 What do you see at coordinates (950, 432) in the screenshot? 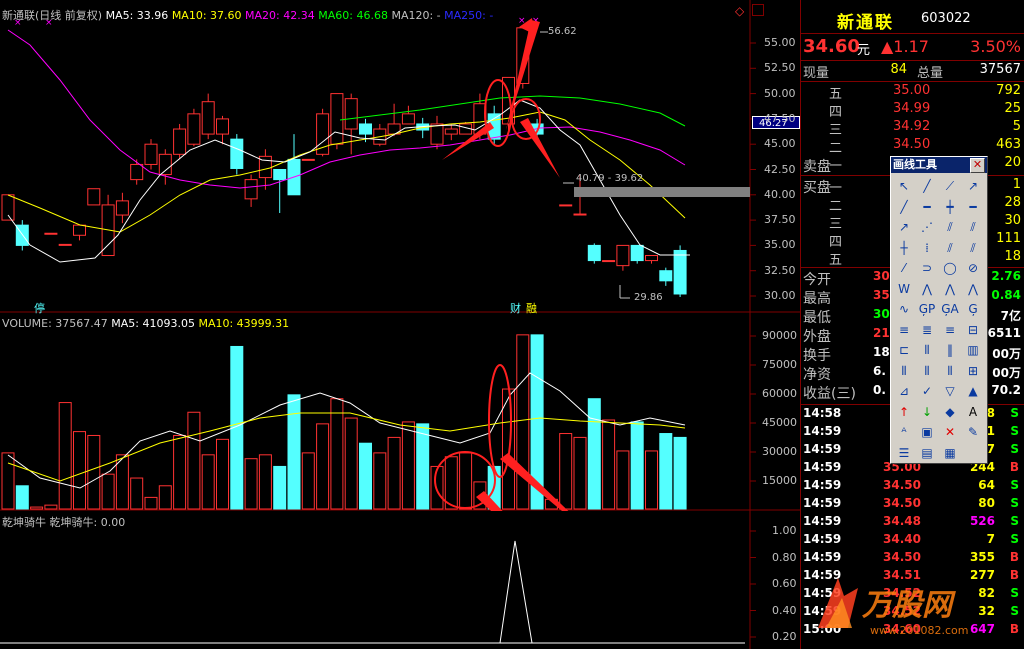
I see `delete-icon: ✕` at bounding box center [950, 432].